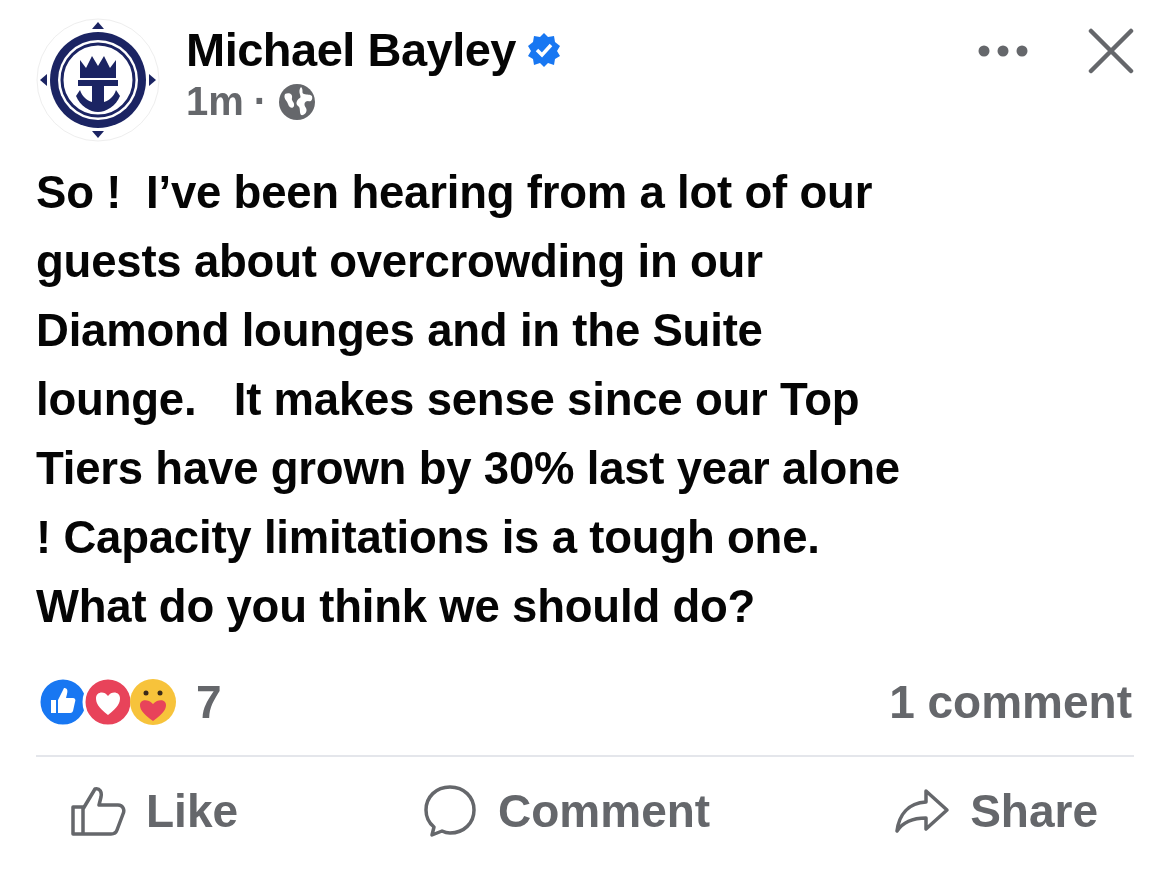 The image size is (1170, 870). What do you see at coordinates (98, 811) in the screenshot?
I see `thumbs-up-icon` at bounding box center [98, 811].